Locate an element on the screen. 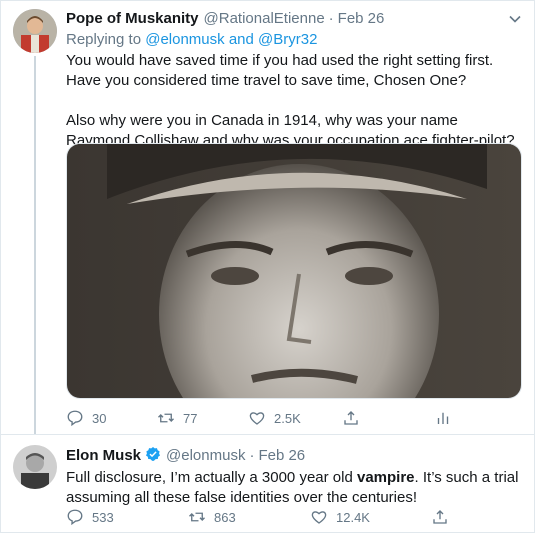 The width and height of the screenshot is (535, 533). reply-count: 30 is located at coordinates (99, 418).